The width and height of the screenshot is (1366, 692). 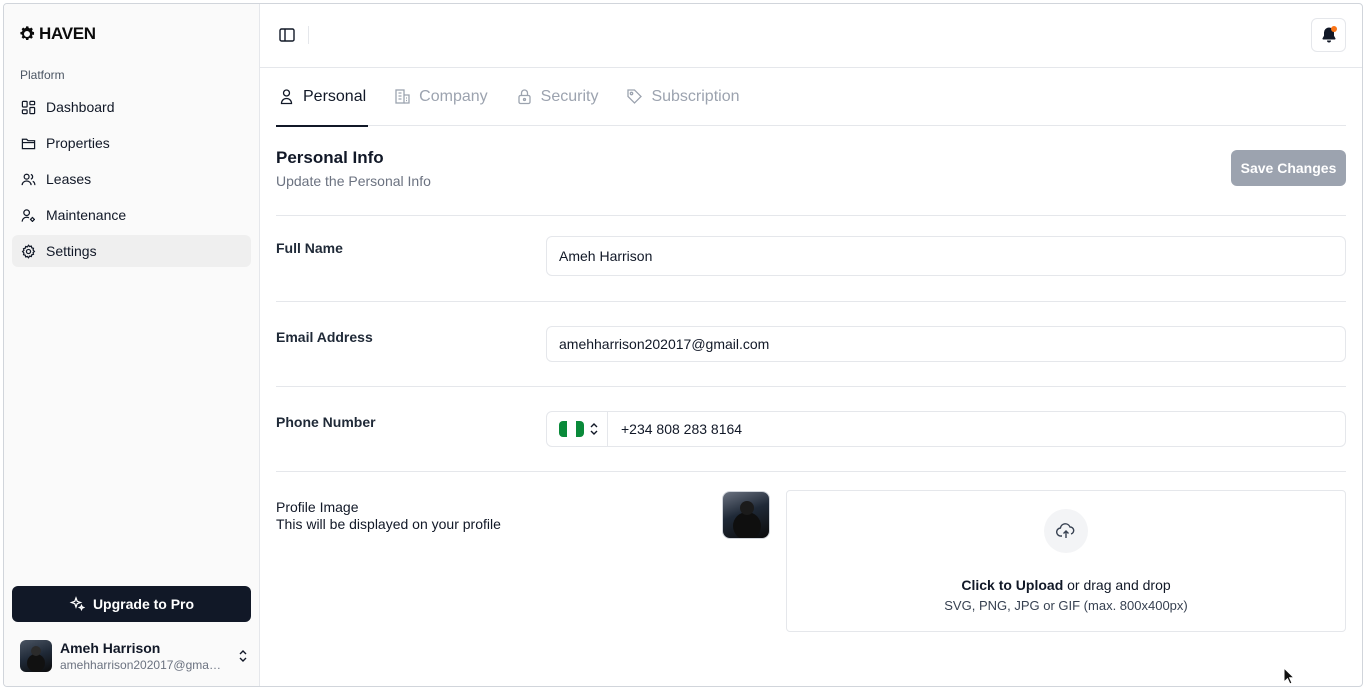 I want to click on tab-subscription: Subscription, so click(x=682, y=97).